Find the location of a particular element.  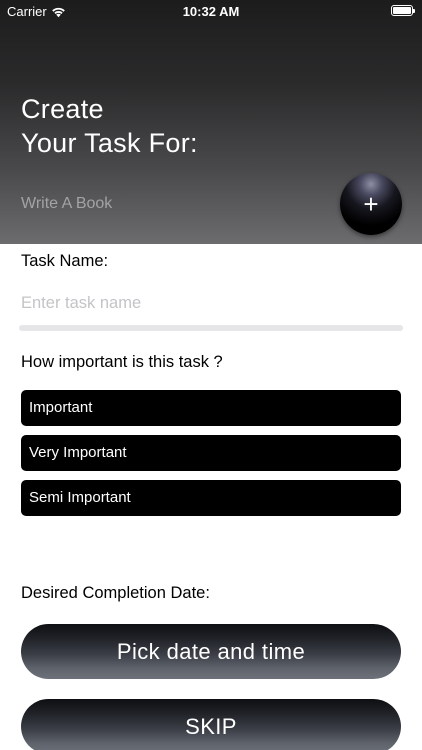

importance-option-very-important: Very Important is located at coordinates (211, 453).